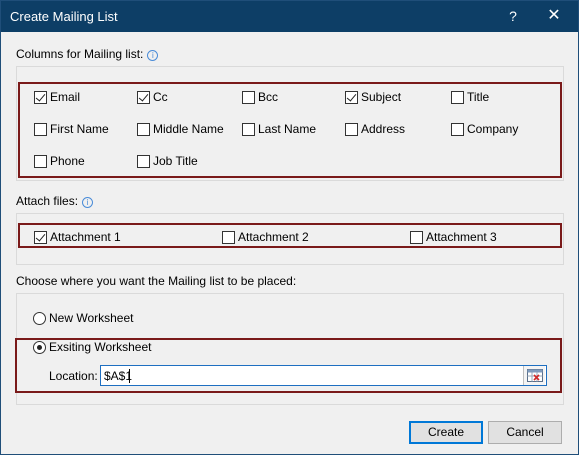 The image size is (579, 455). I want to click on close-button: ✕, so click(554, 16).